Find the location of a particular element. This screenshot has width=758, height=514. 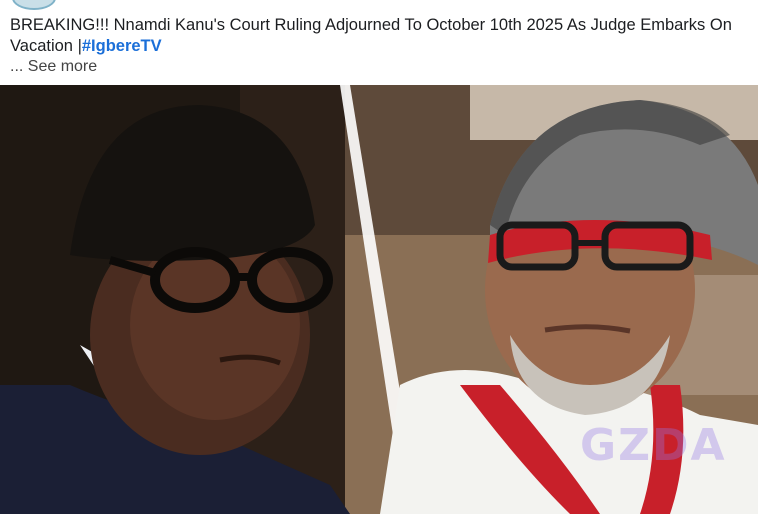

page-avatar is located at coordinates (34, 5).